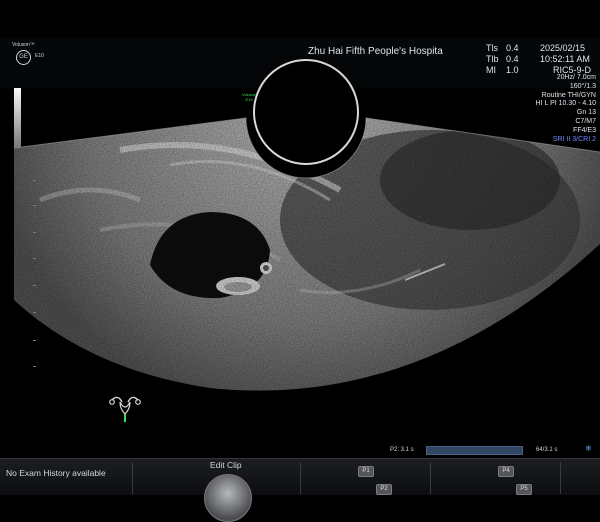  I want to click on edit-clip-dial-icon, so click(228, 498).